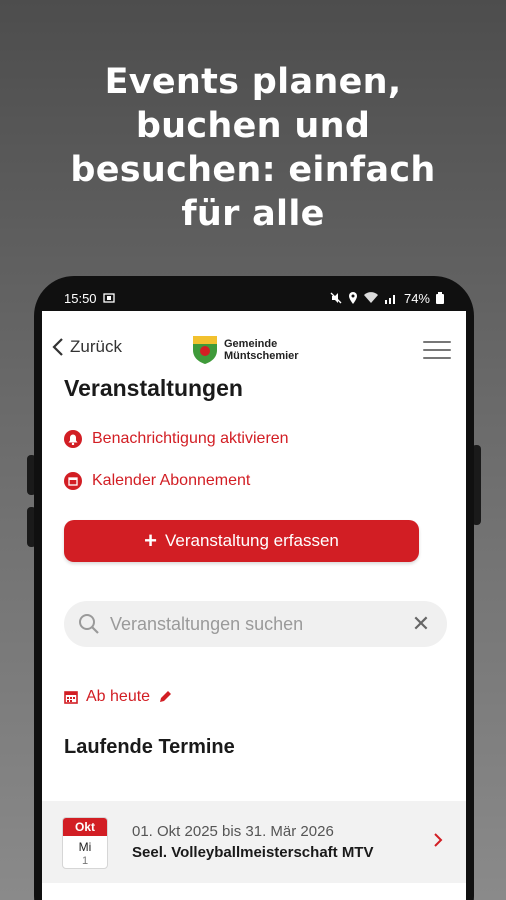 Image resolution: width=506 pixels, height=900 pixels. Describe the element at coordinates (370, 297) in the screenshot. I see `wifi-icon` at that location.